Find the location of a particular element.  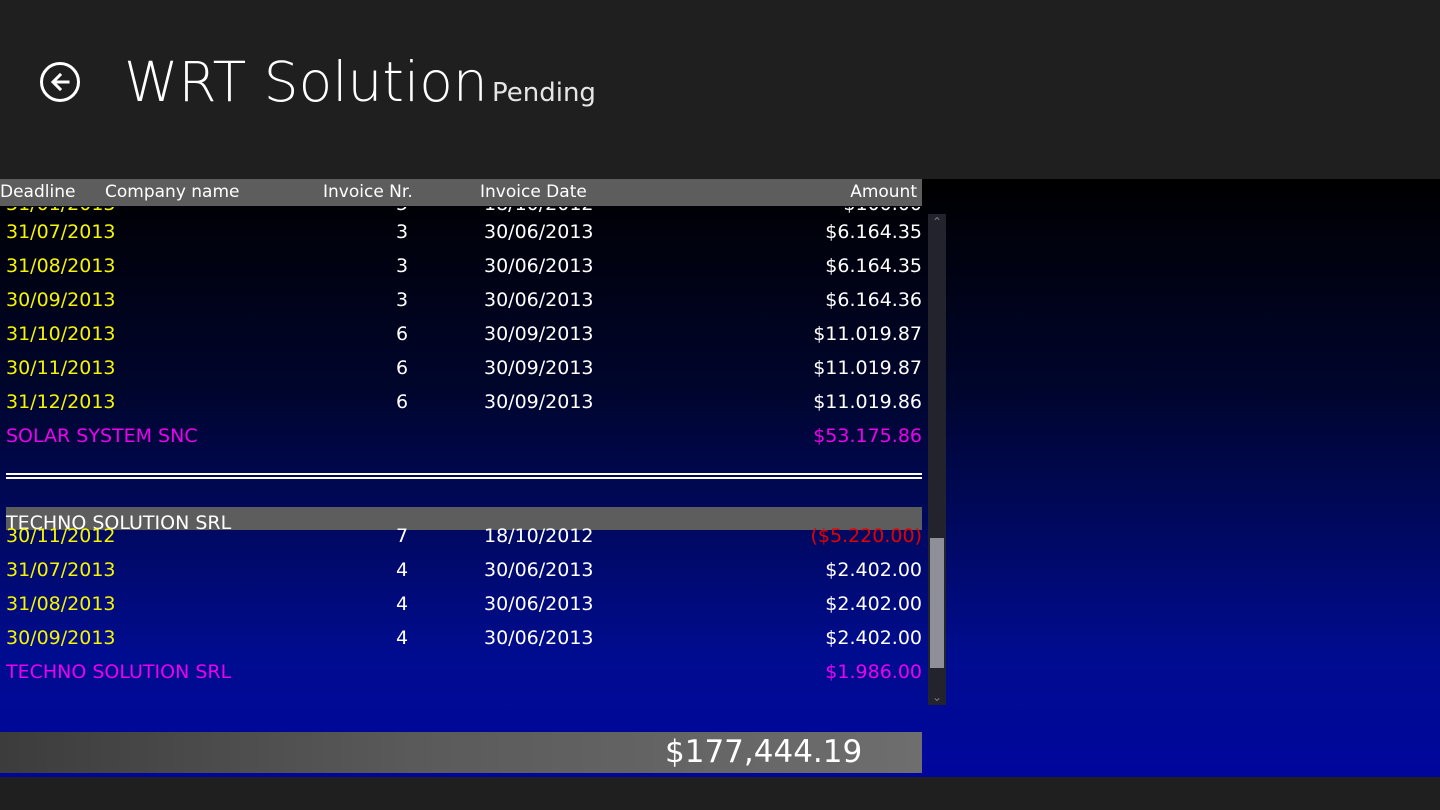

back-arrow-icon is located at coordinates (60, 82).